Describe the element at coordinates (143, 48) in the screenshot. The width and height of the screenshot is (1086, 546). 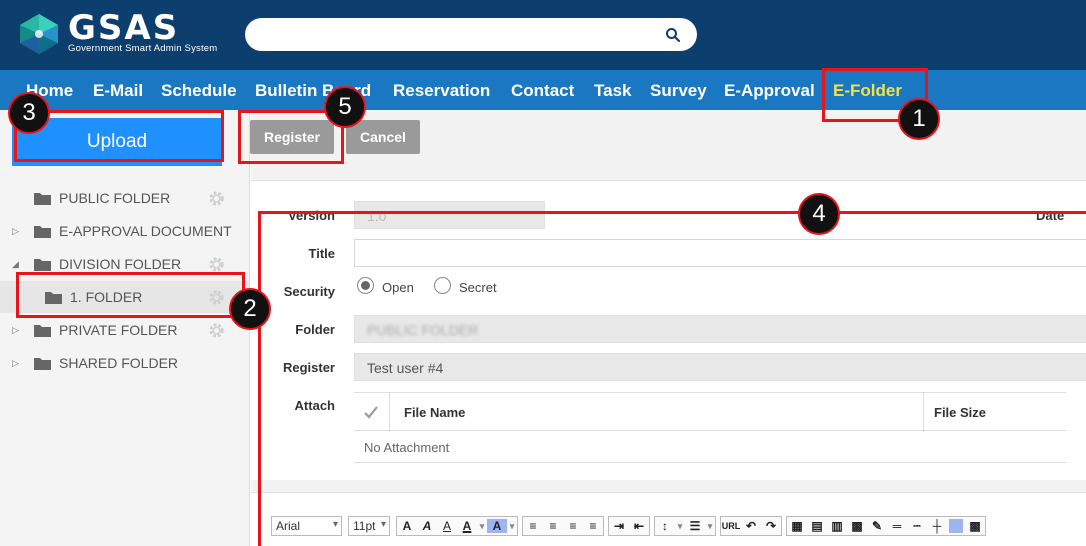
I see `logo-subtitle: Government Smart Admin System` at that location.